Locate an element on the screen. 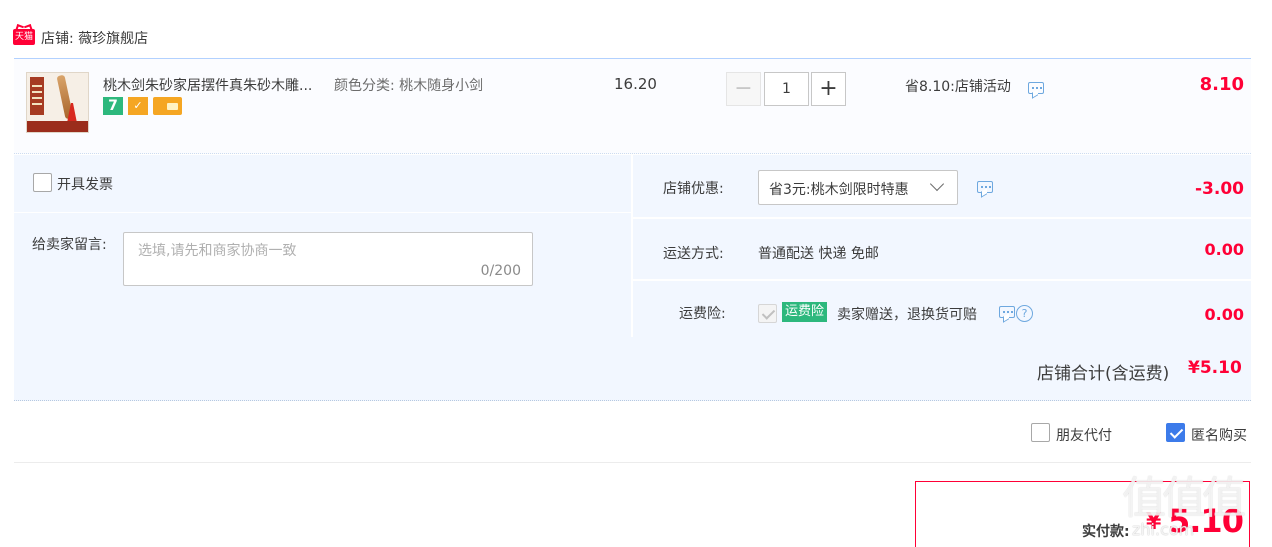 This screenshot has height=547, width=1272. unit-price: 16.20 is located at coordinates (635, 84).